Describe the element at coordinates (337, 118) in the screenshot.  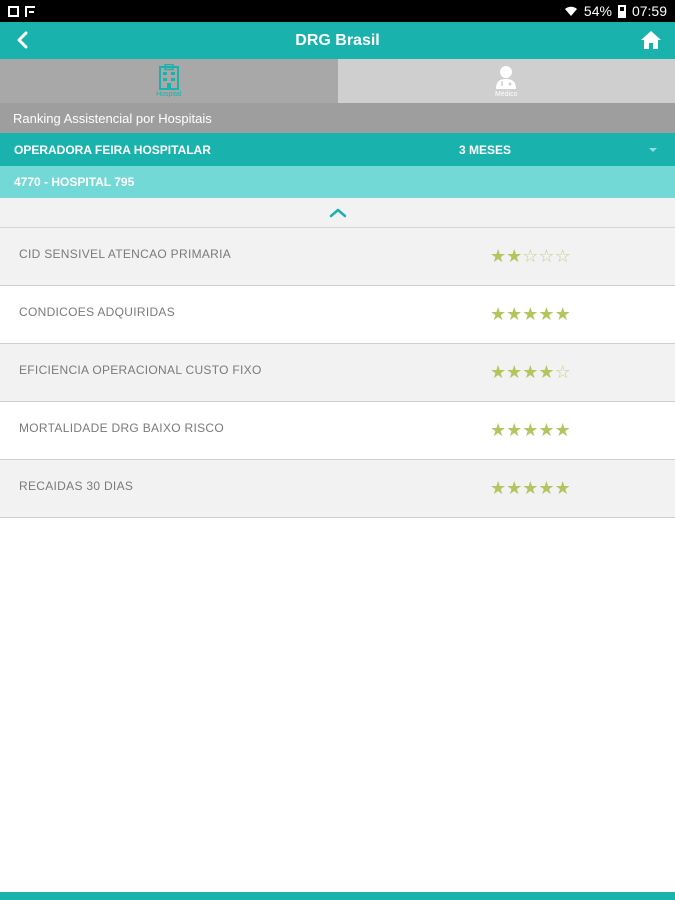
I see `section-title: Ranking Assistencial por Hospitais` at that location.